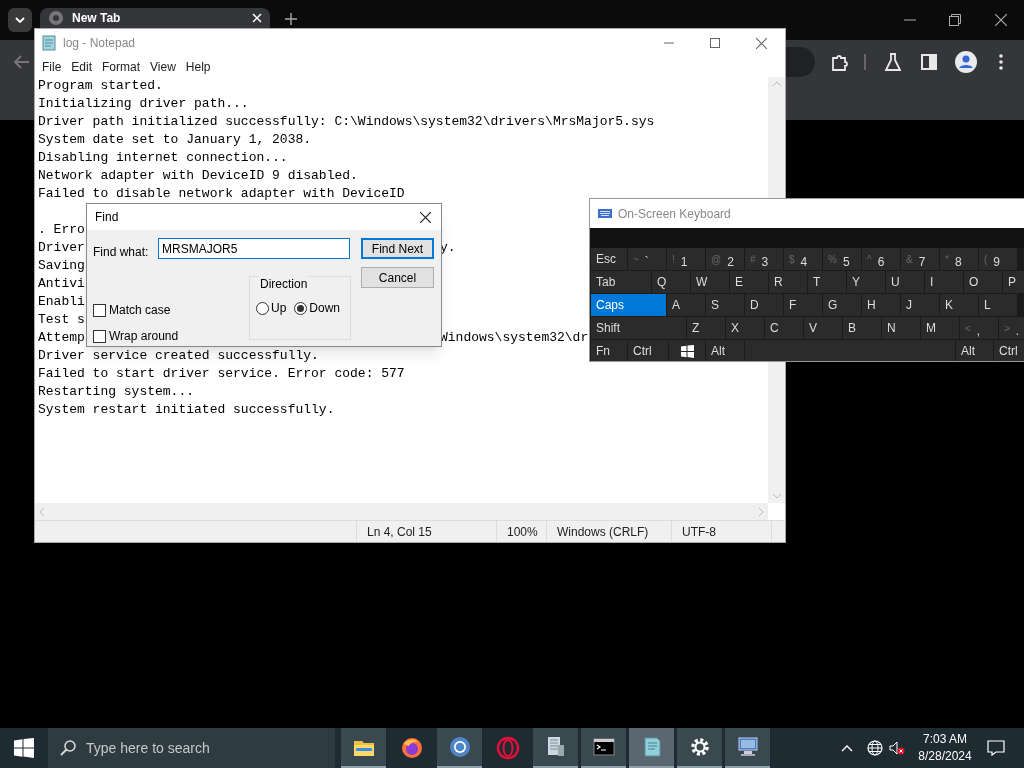 This screenshot has height=768, width=1024. I want to click on log-text: Driver path initialized successfully: C:\Windows\system32\drivers\MrsMajor5.sys, so click(346, 122).